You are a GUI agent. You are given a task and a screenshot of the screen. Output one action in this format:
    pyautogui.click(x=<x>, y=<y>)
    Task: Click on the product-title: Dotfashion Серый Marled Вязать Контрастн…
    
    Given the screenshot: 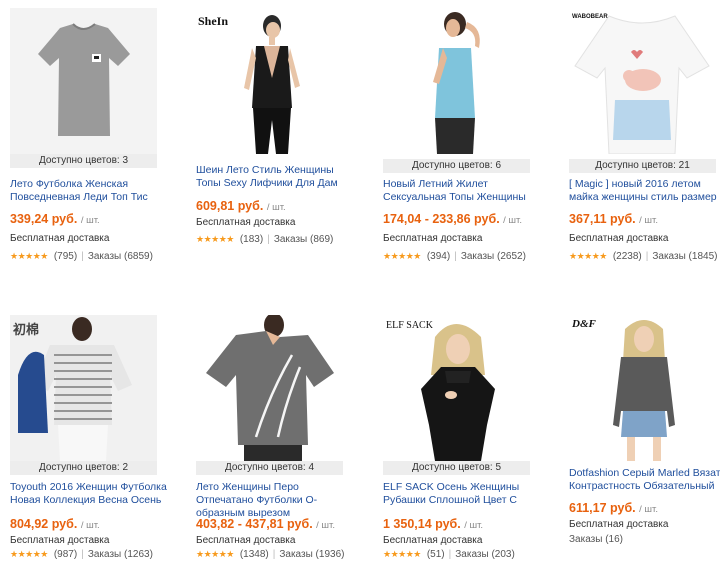 What is the action you would take?
    pyautogui.click(x=644, y=480)
    